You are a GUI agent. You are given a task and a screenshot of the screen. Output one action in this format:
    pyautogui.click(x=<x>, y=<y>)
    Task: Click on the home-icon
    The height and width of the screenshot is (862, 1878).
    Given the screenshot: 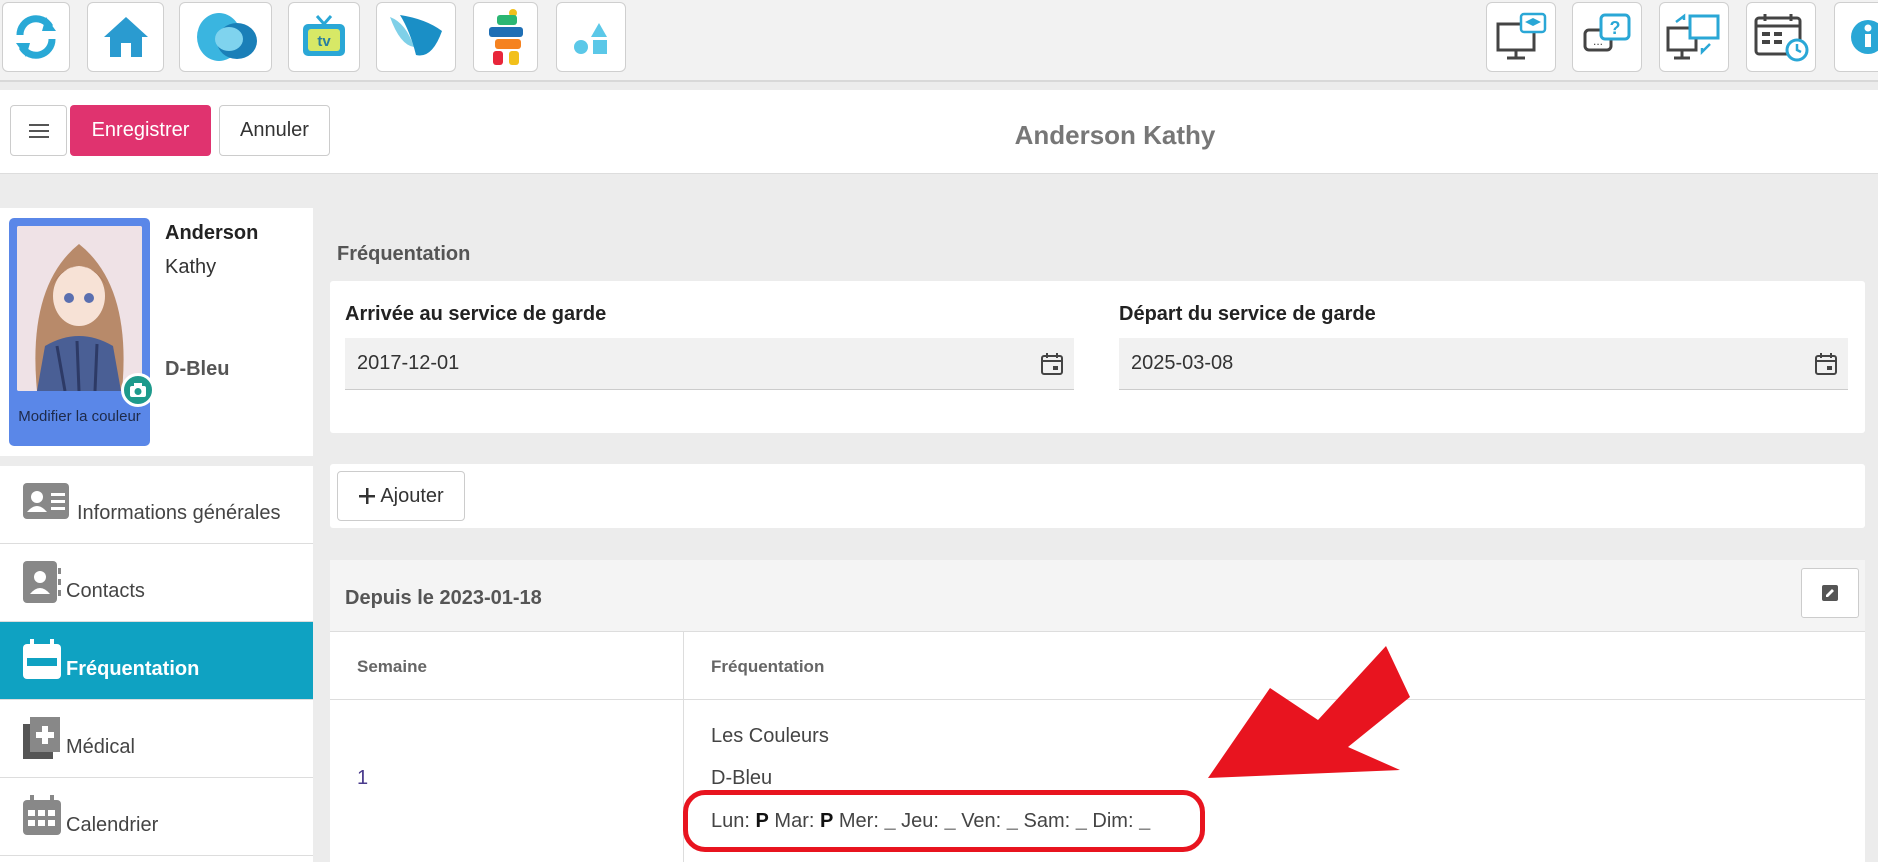 What is the action you would take?
    pyautogui.click(x=125, y=37)
    